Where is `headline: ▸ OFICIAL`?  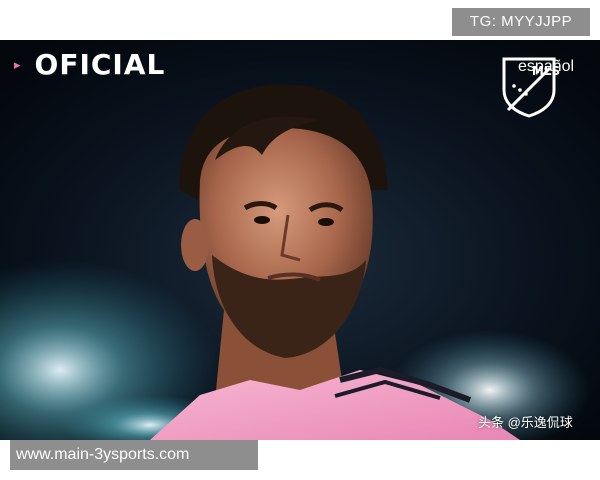 headline: ▸ OFICIAL is located at coordinates (89, 64).